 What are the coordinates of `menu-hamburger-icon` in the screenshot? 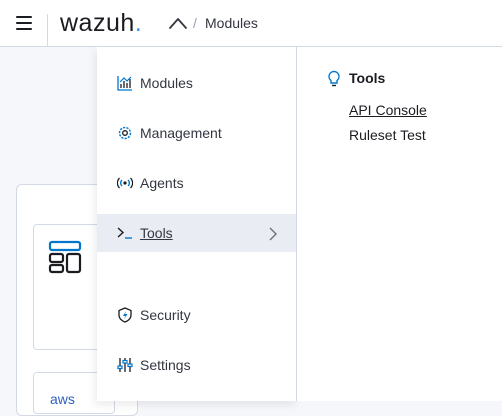 It's located at (24, 23).